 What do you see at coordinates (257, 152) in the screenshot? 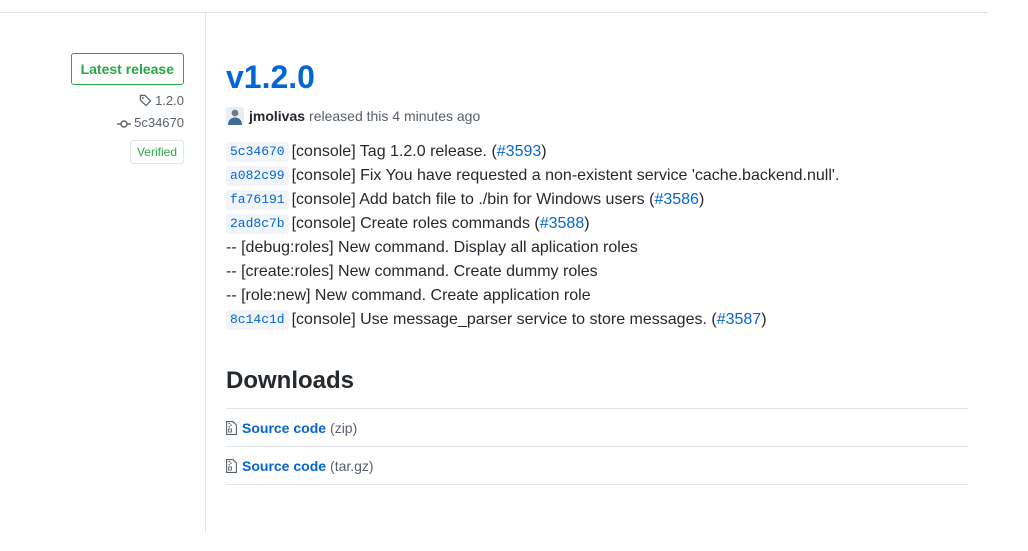
I see `commit-sha-link: 5c34670` at bounding box center [257, 152].